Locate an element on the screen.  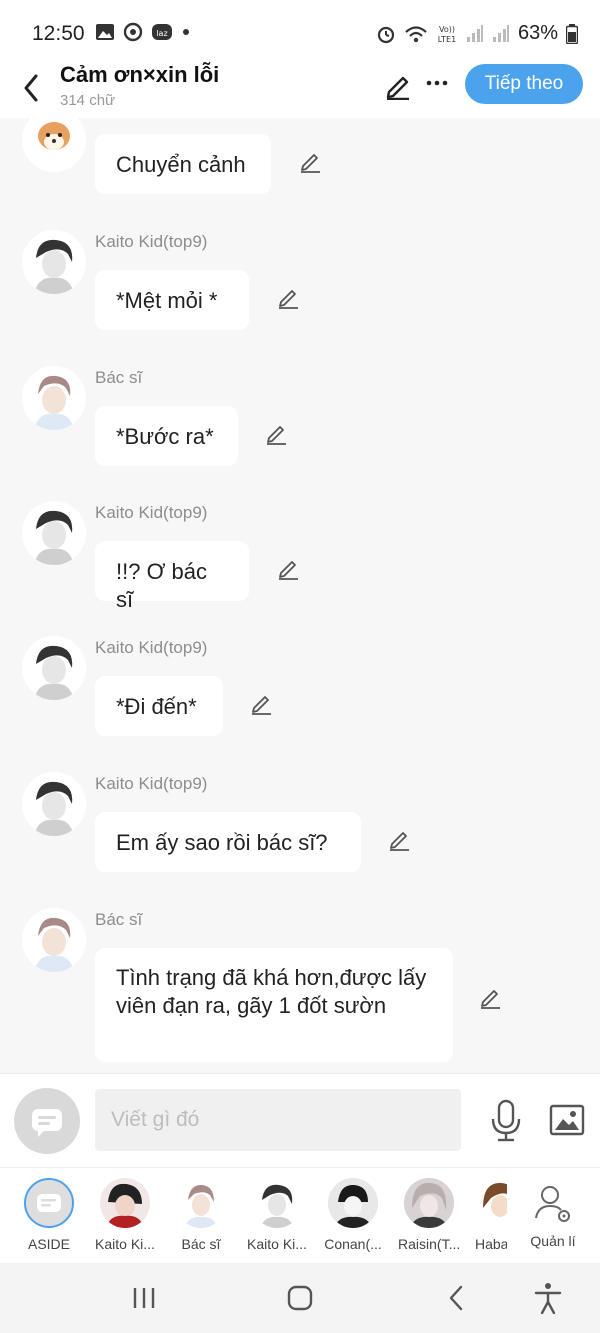
aside-icon is located at coordinates (49, 1203).